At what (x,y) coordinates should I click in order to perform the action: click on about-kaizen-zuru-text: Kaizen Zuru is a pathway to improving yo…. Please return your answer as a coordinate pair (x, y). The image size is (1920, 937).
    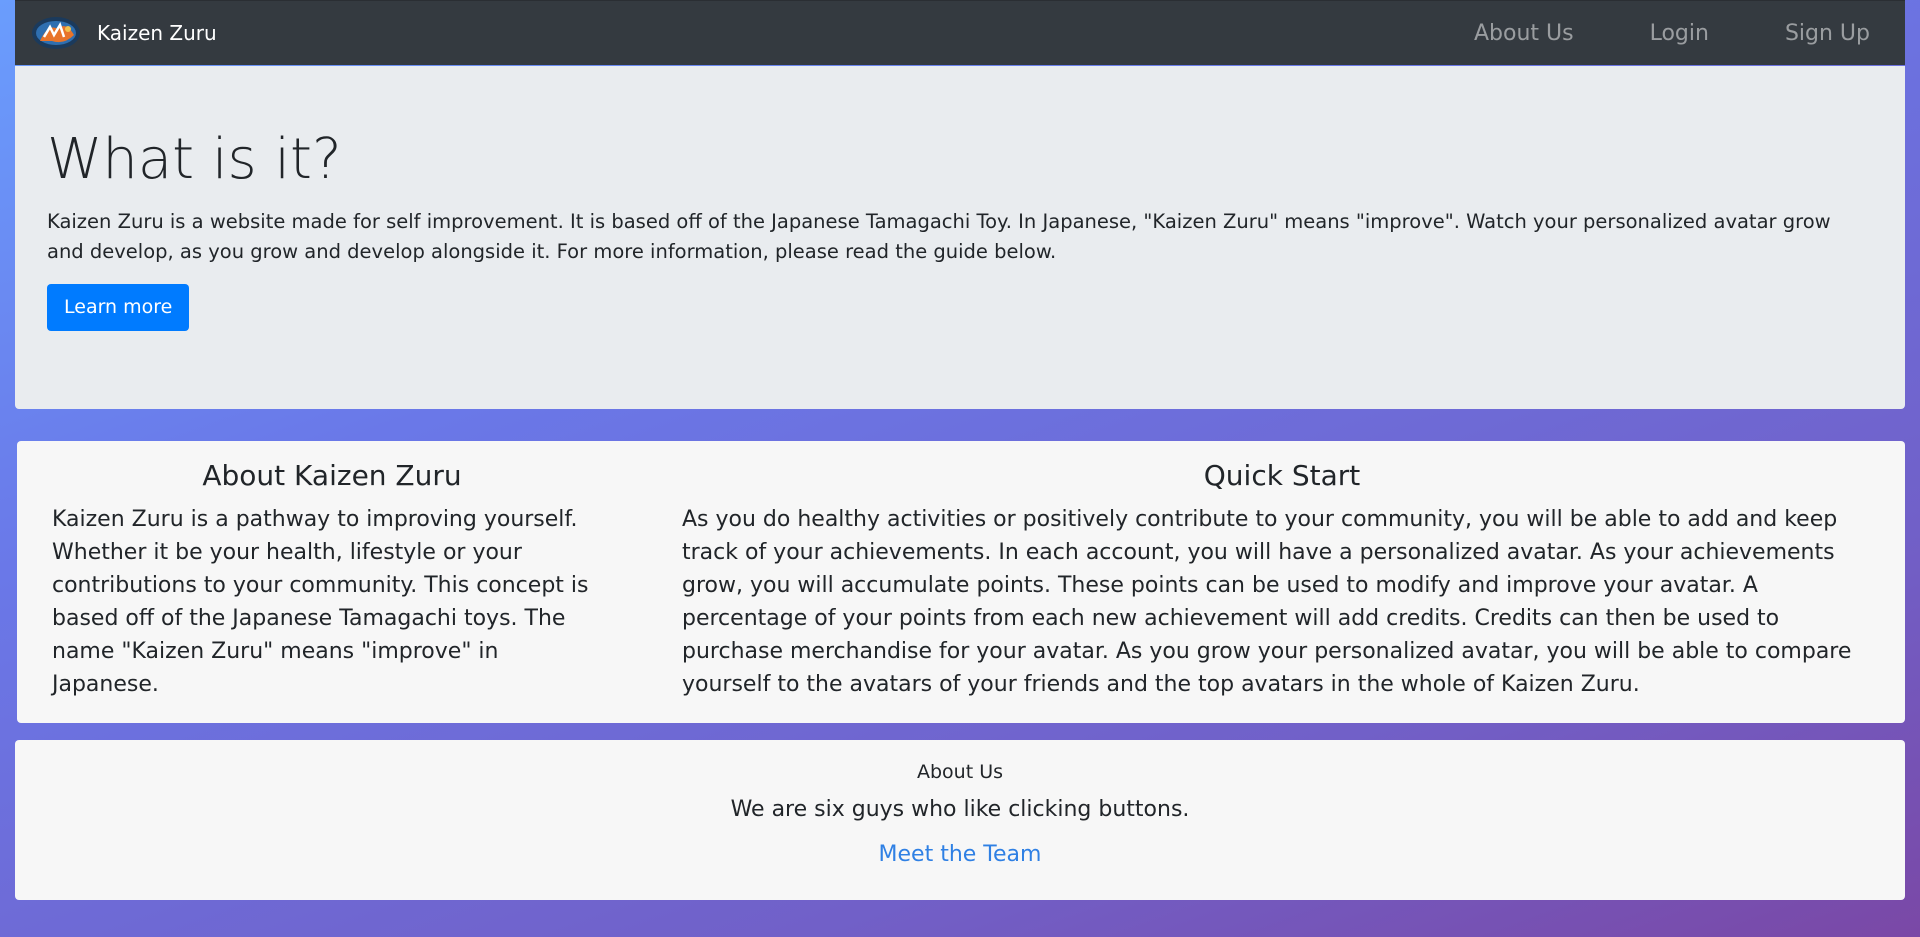
    Looking at the image, I should click on (320, 601).